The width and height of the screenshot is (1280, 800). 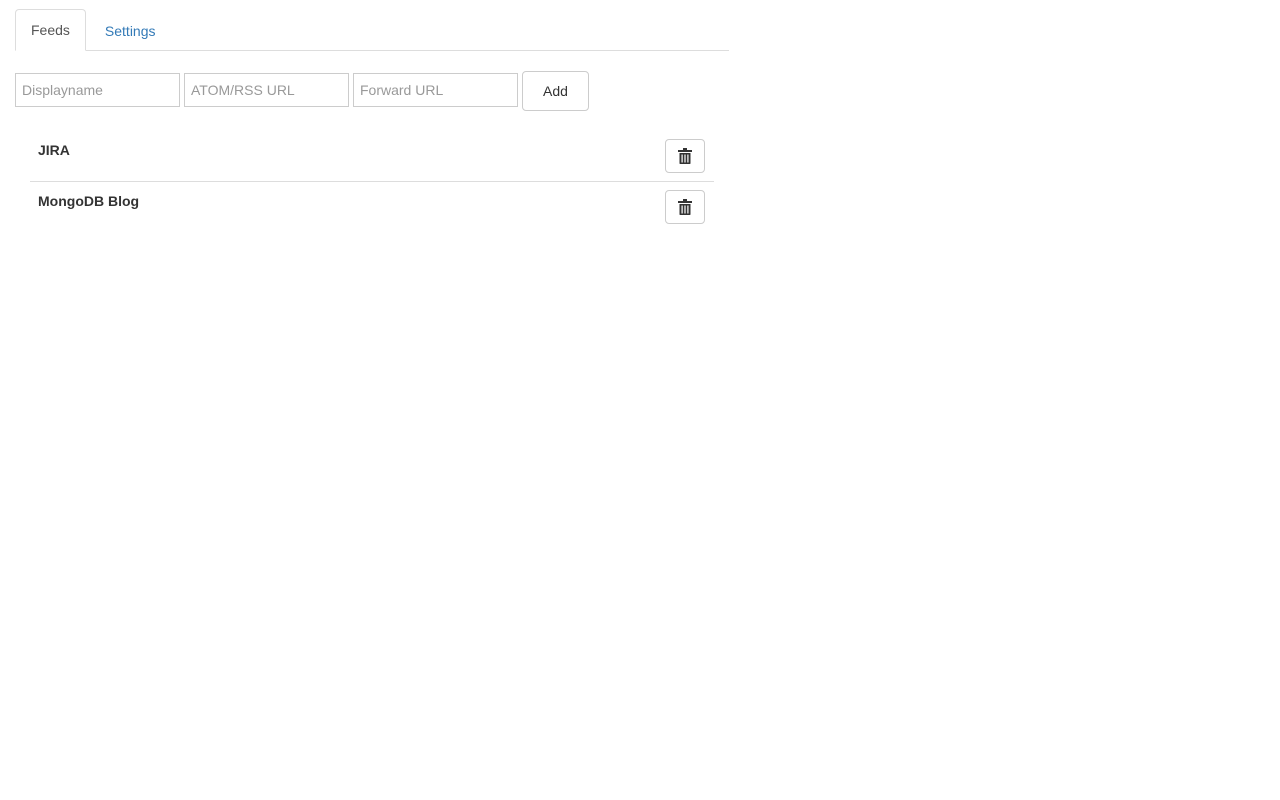 I want to click on forward-url-input, so click(x=435, y=90).